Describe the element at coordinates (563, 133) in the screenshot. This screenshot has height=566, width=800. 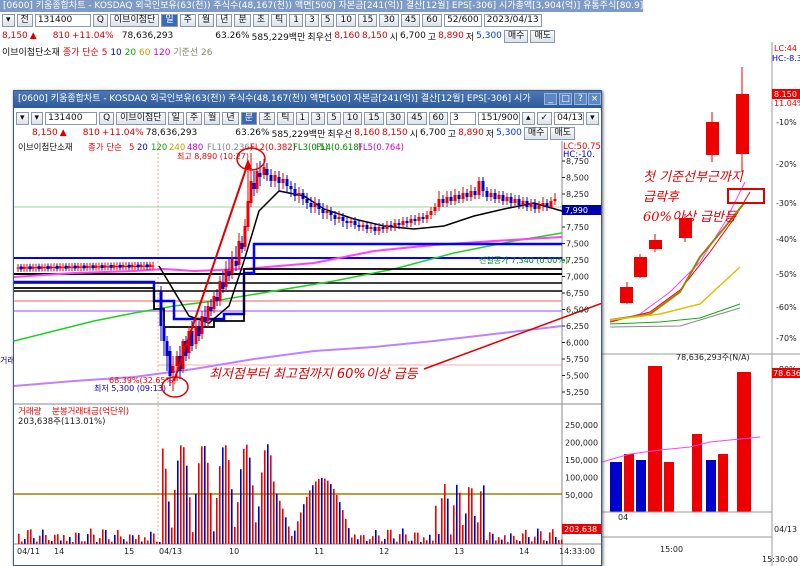
I see `sell-button: 매도` at that location.